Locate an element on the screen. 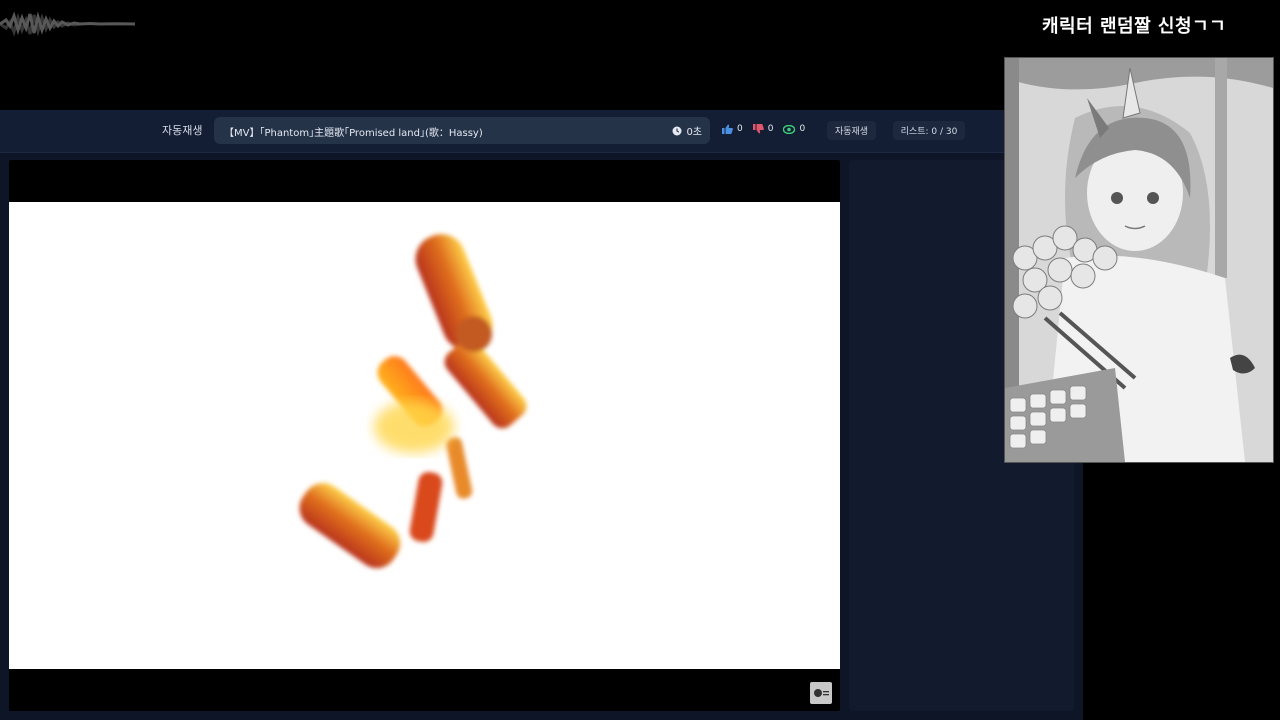 The image size is (1280, 720). character-image is located at coordinates (1139, 260).